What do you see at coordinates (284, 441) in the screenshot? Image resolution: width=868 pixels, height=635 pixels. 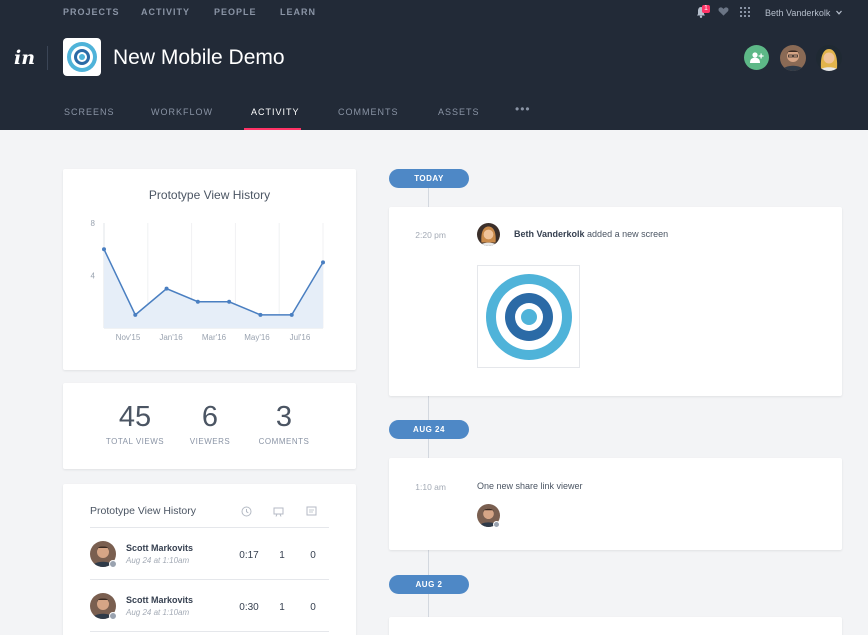 I see `stat-label: COMMENTS` at bounding box center [284, 441].